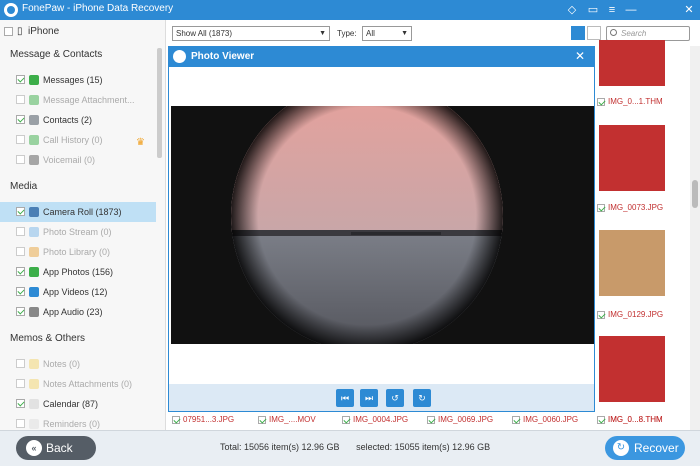  What do you see at coordinates (71, 404) in the screenshot?
I see `sidebar-item-label: Calendar (87)` at bounding box center [71, 404].